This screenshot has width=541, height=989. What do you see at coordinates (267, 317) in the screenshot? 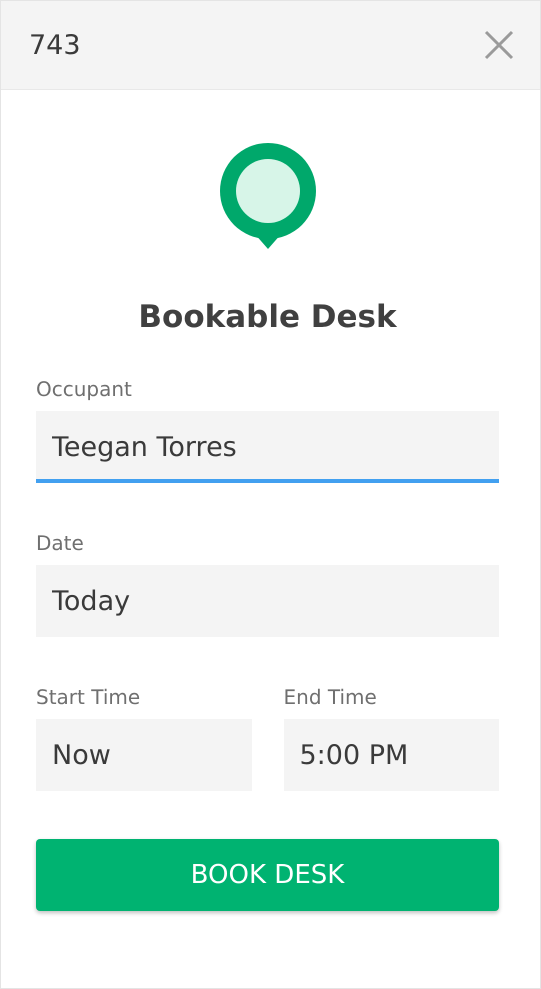
I see `dialog-title: Bookable Desk` at bounding box center [267, 317].